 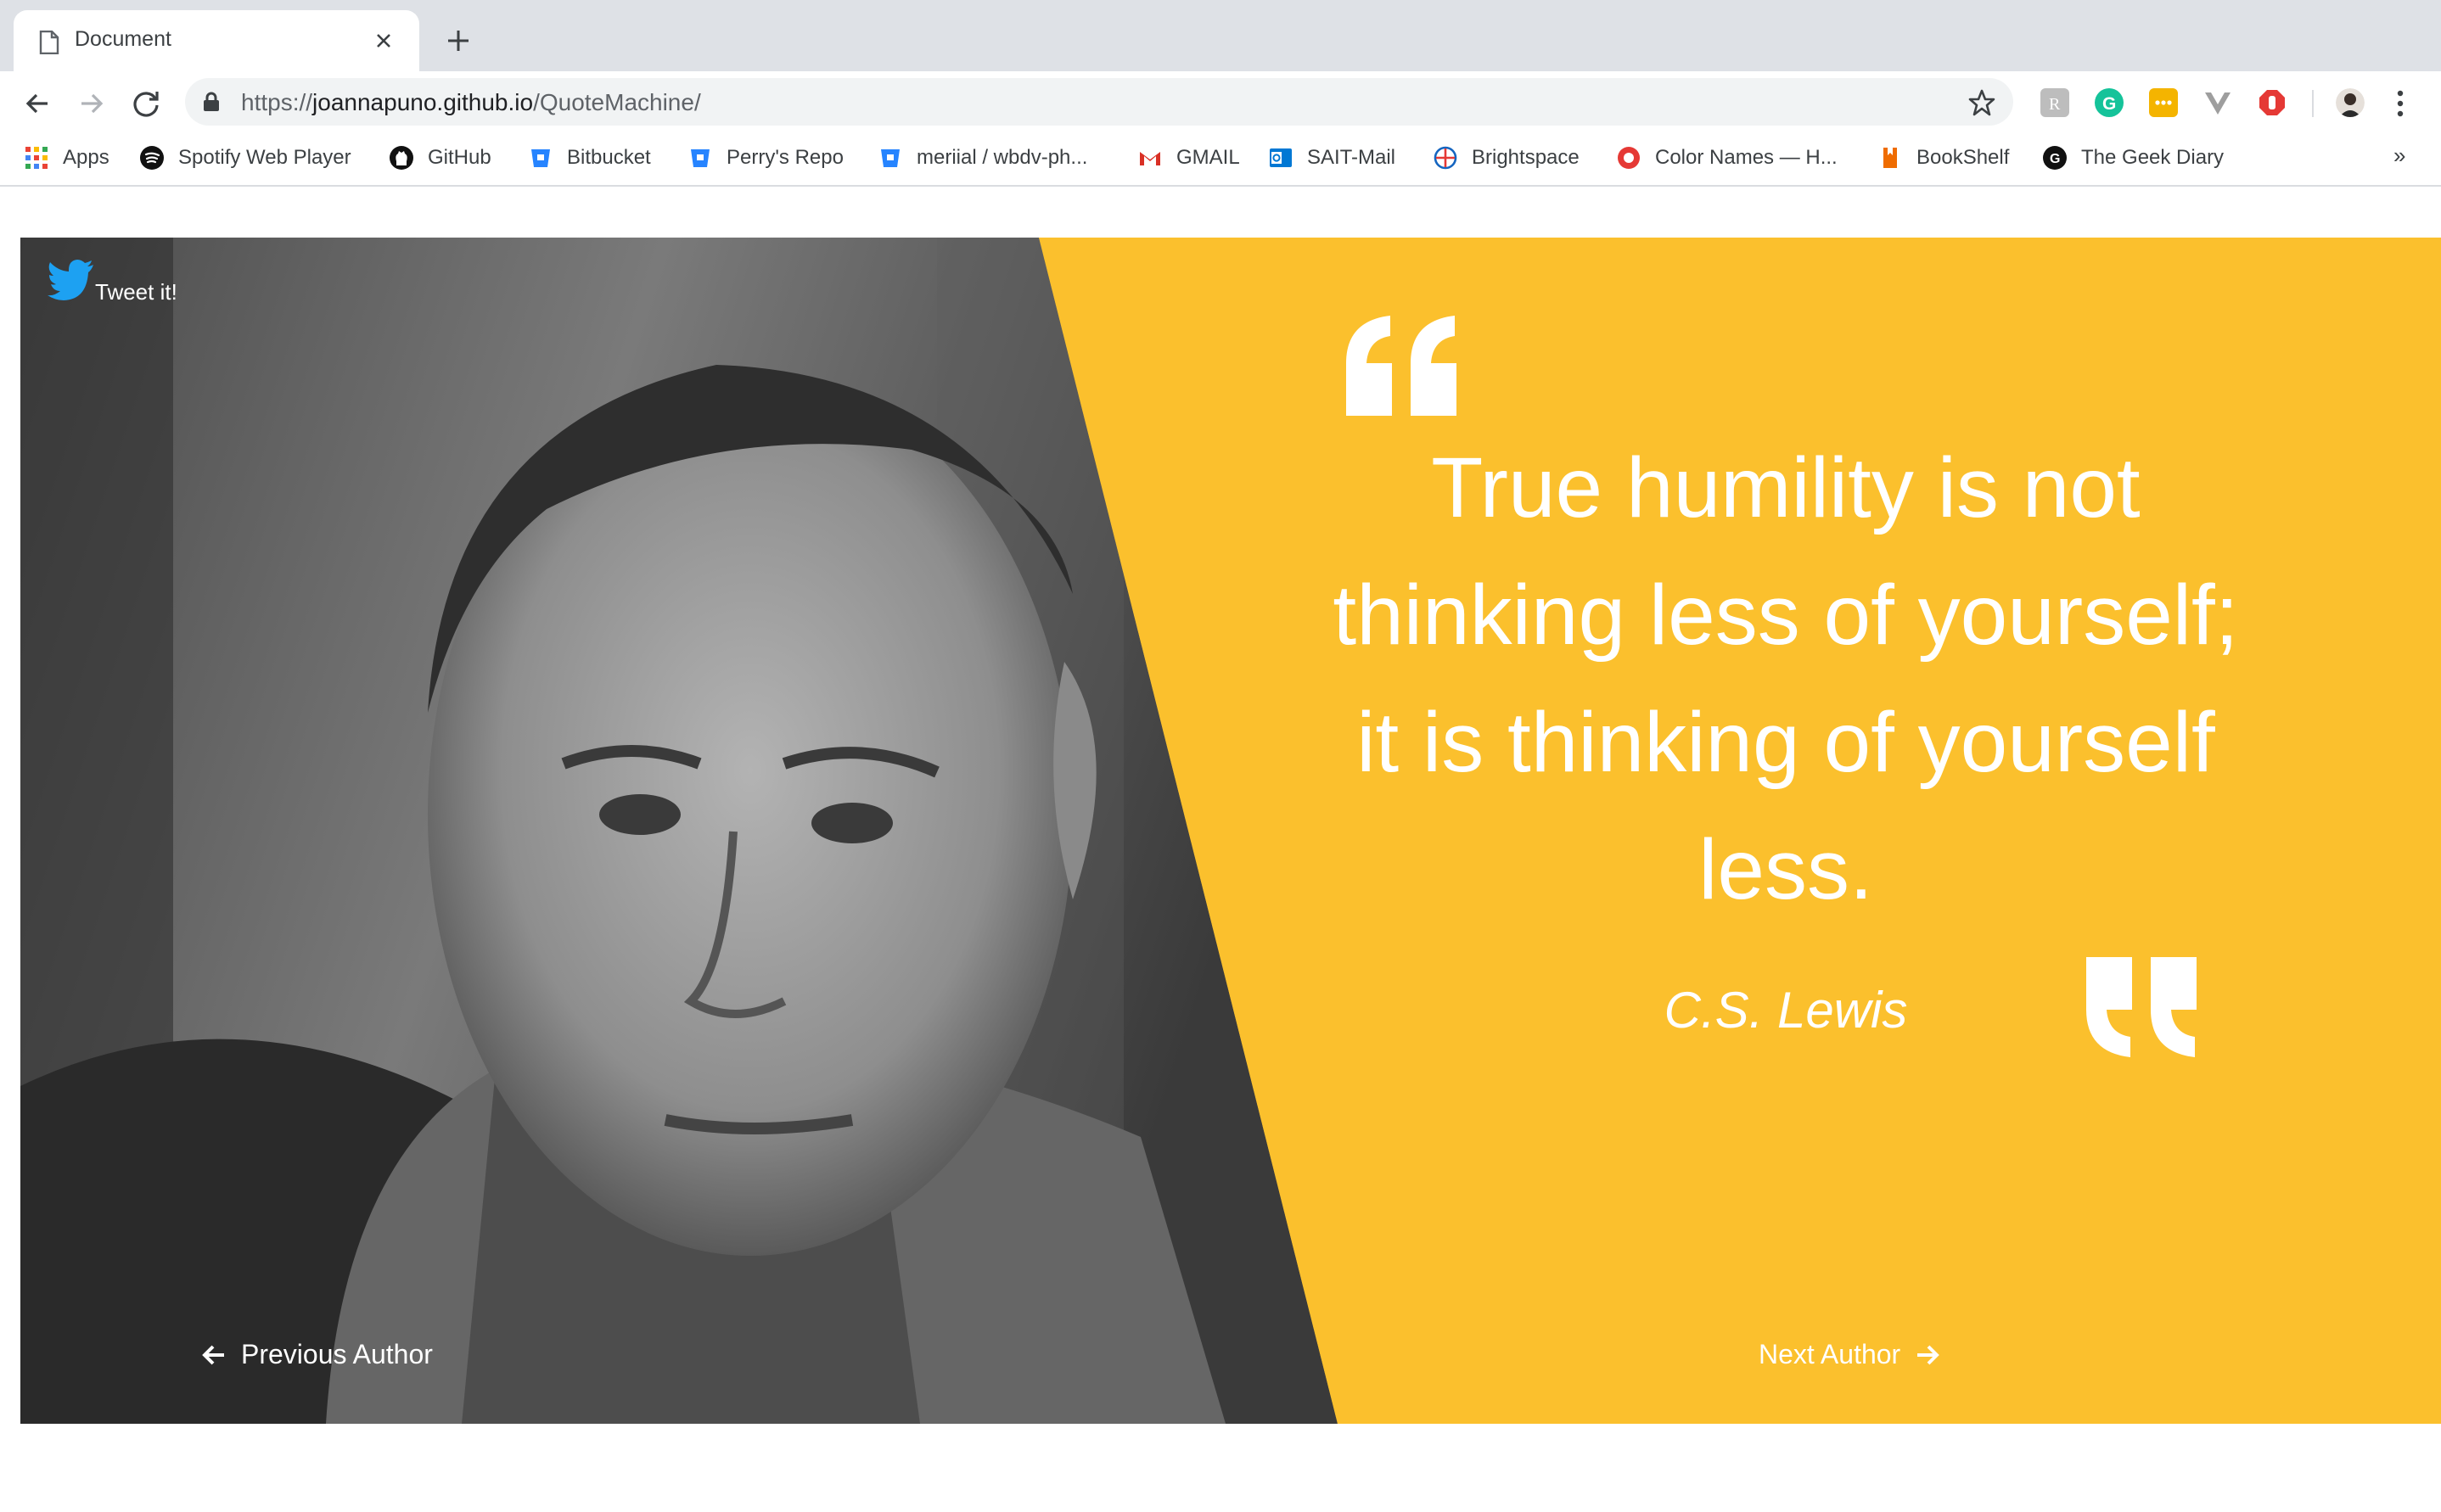 I want to click on bookmark-github: GitHub, so click(x=440, y=158).